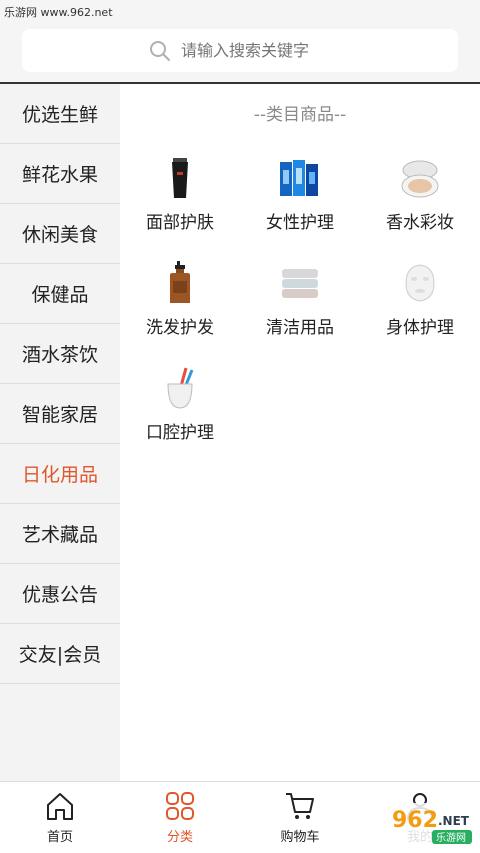 This screenshot has height=853, width=480. I want to click on cushion-compact-icon, so click(420, 178).